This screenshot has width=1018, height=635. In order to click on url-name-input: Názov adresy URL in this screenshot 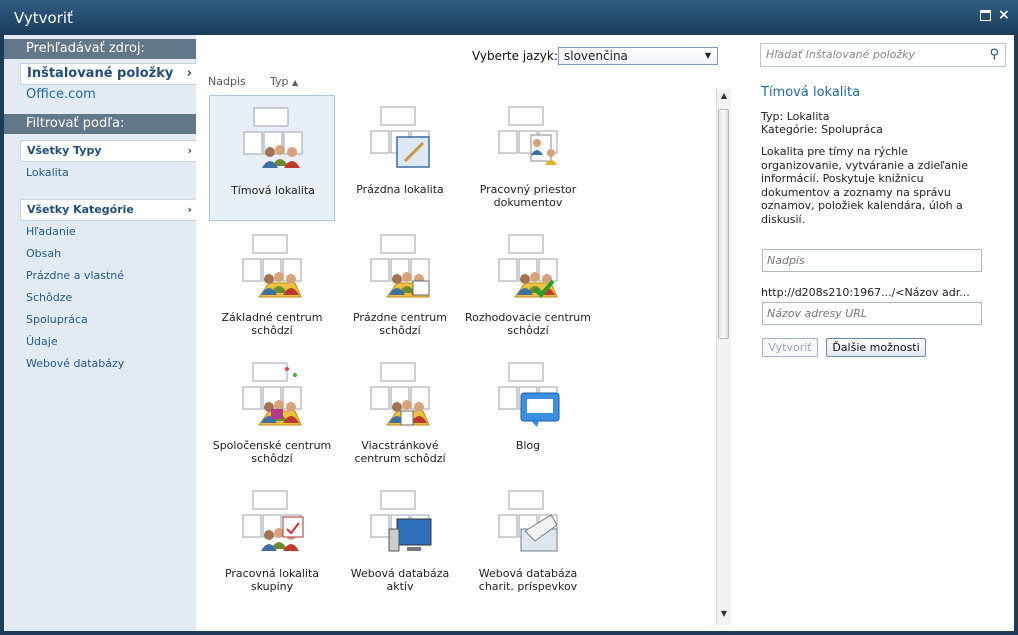, I will do `click(872, 313)`.